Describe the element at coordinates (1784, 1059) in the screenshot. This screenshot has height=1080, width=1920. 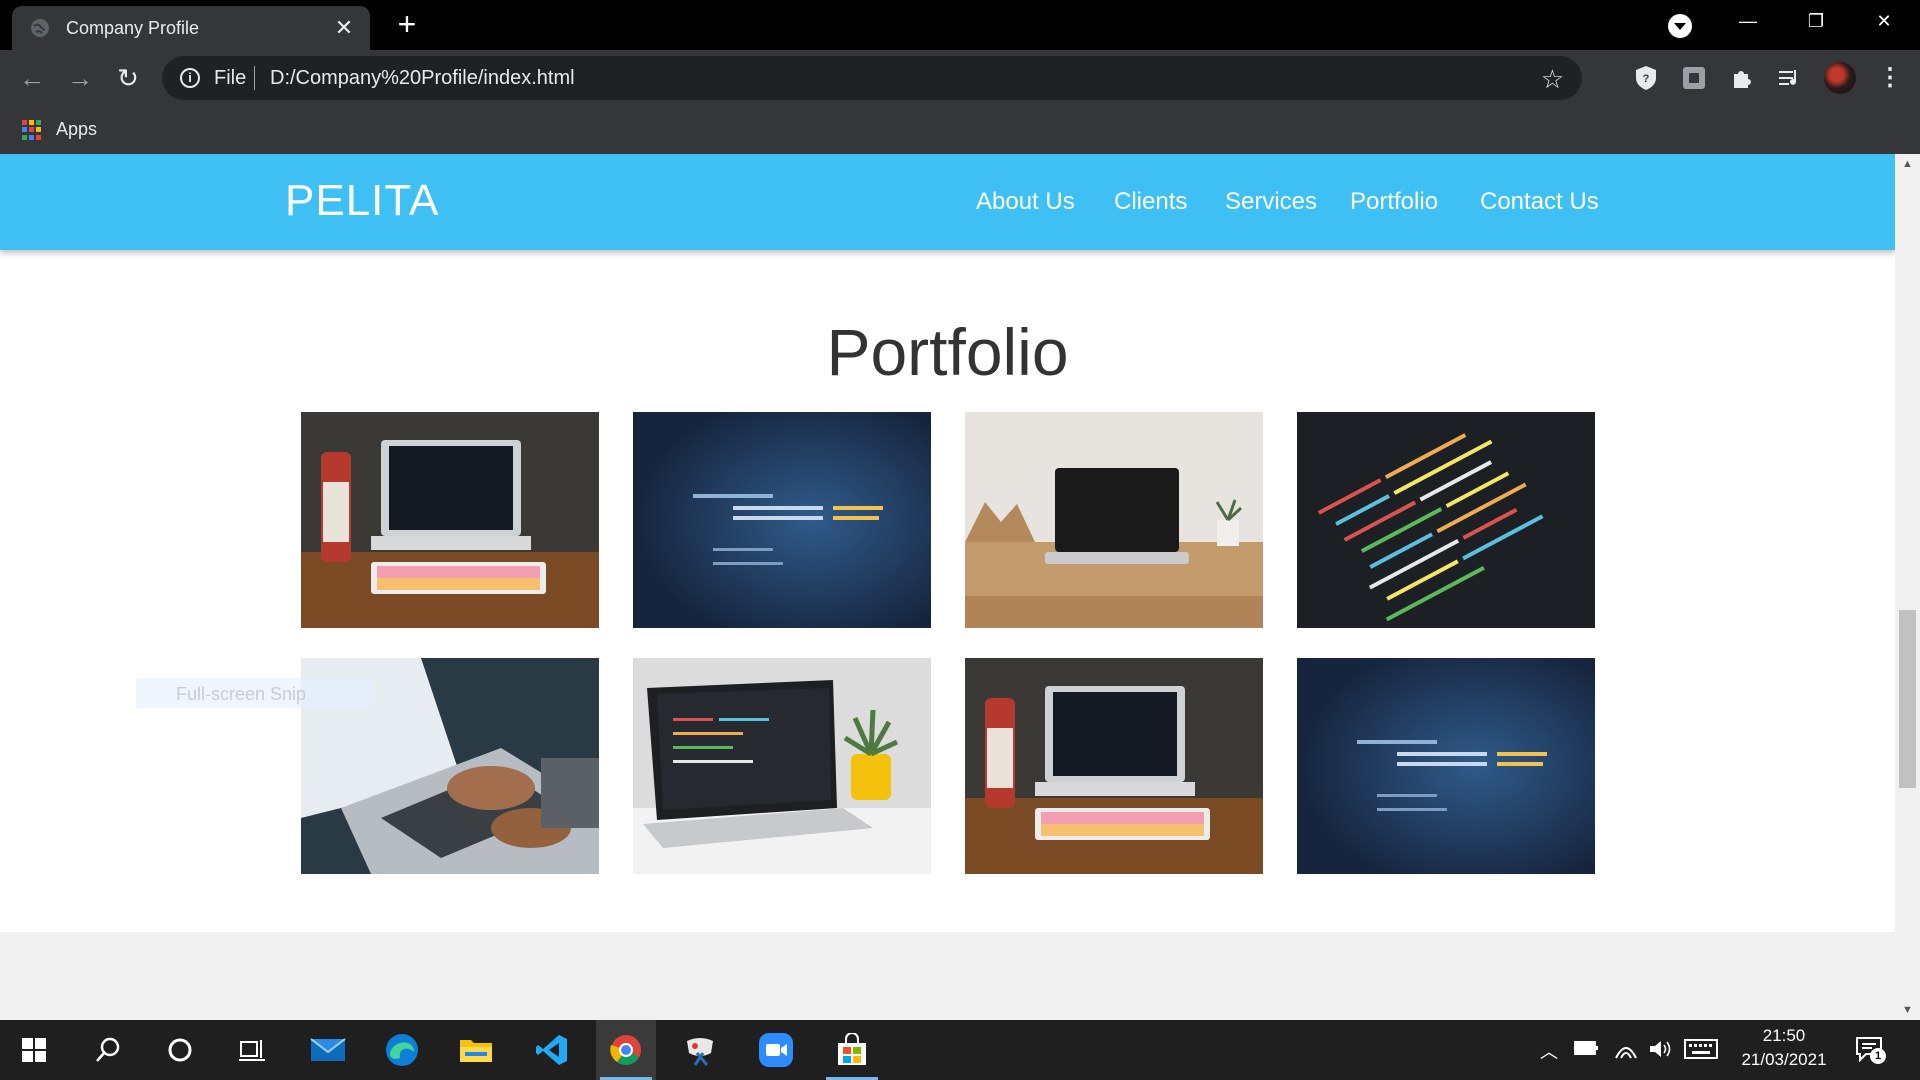
I see `clock-date: 21/03/2021` at that location.